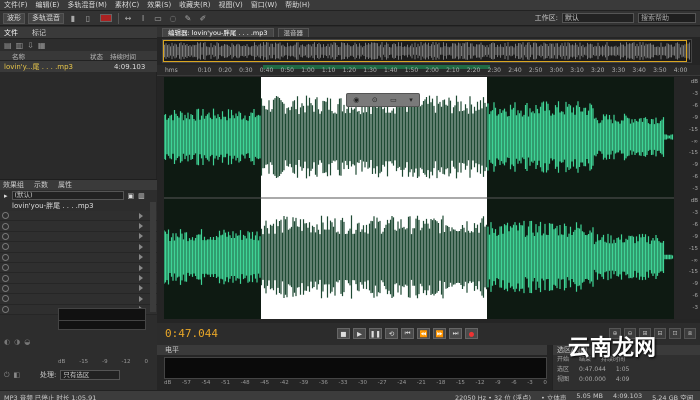 Image resolution: width=700 pixels, height=400 pixels. I want to click on zoom-full-icon: ⊡, so click(675, 333).